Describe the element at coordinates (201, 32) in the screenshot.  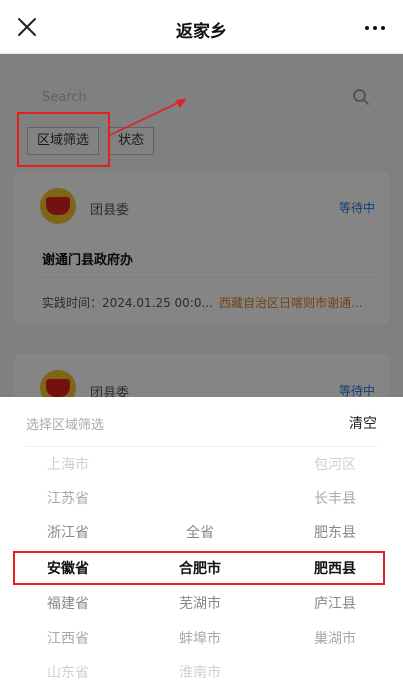
I see `page-title: 返家乡` at that location.